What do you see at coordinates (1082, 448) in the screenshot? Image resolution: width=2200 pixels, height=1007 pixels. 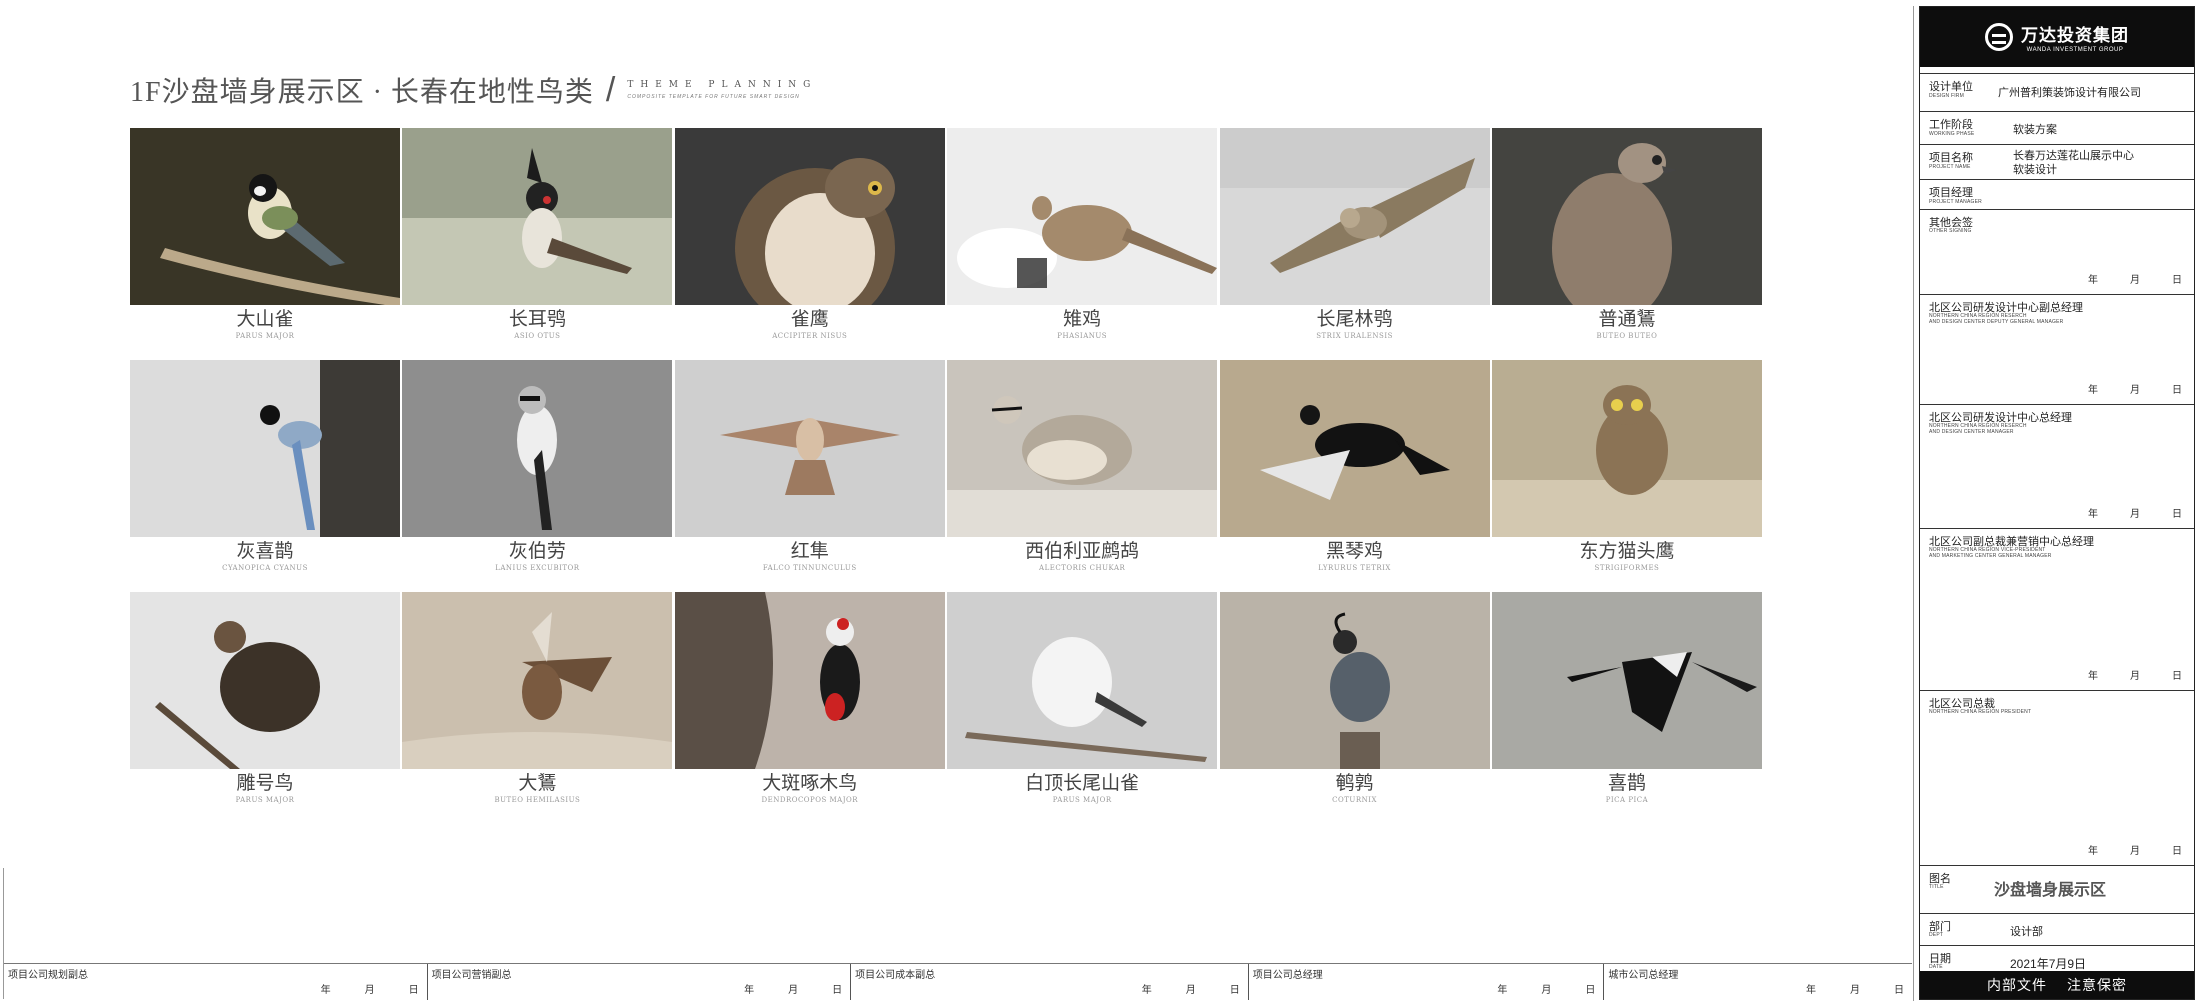 I see `bird-photo-chukar` at bounding box center [1082, 448].